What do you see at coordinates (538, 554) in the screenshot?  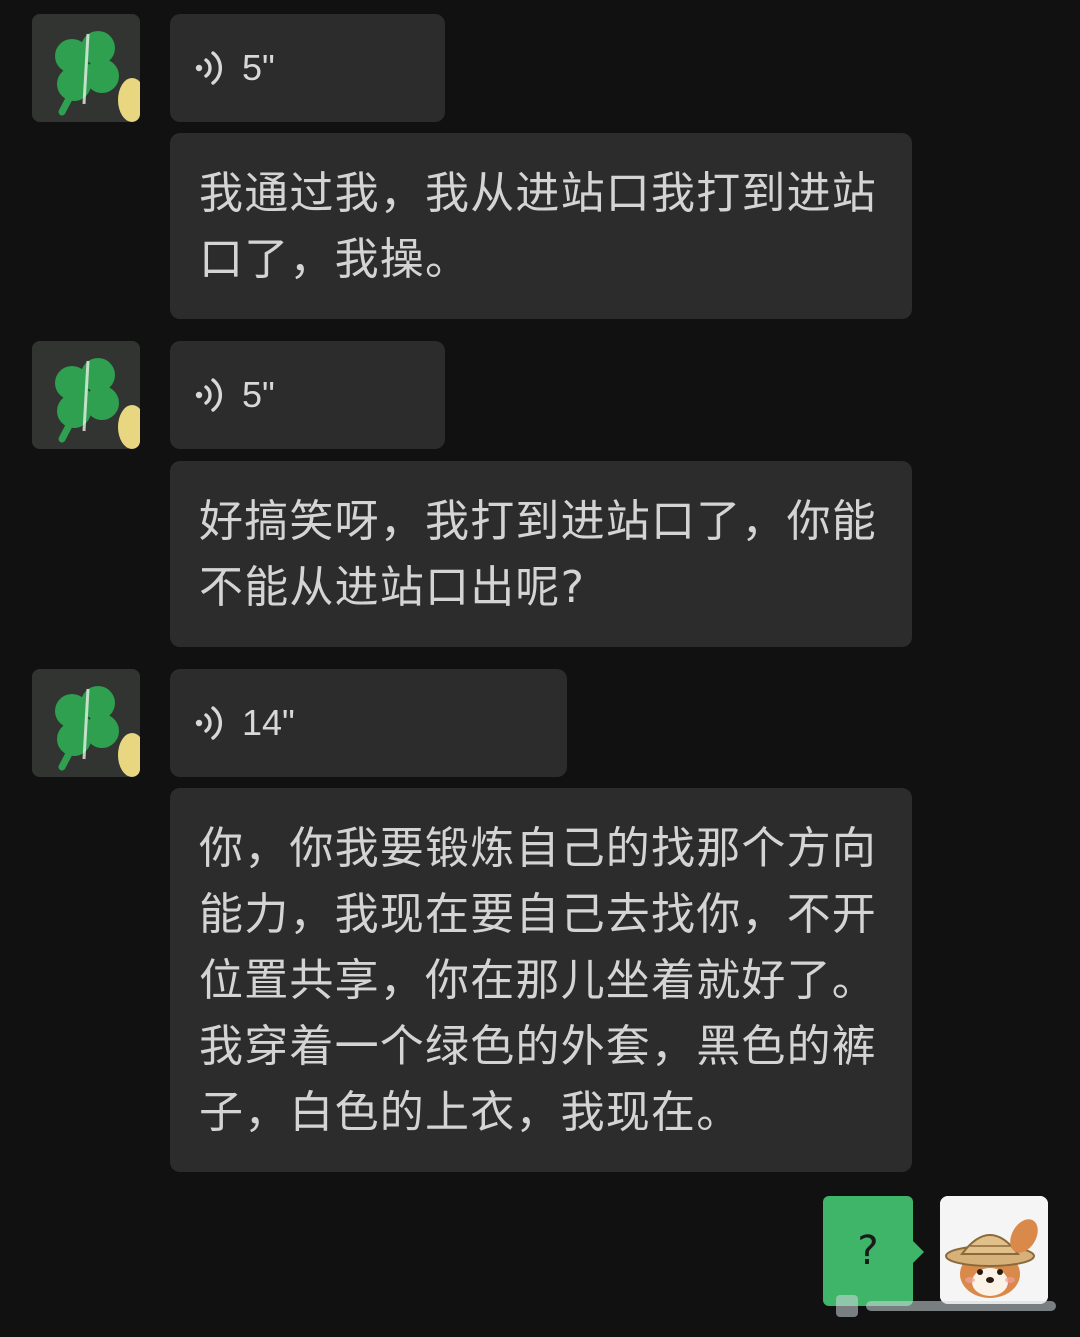 I see `transcript-text: 好搞笑呀，我打到进站口了，你能不能从进站口出呢?` at bounding box center [538, 554].